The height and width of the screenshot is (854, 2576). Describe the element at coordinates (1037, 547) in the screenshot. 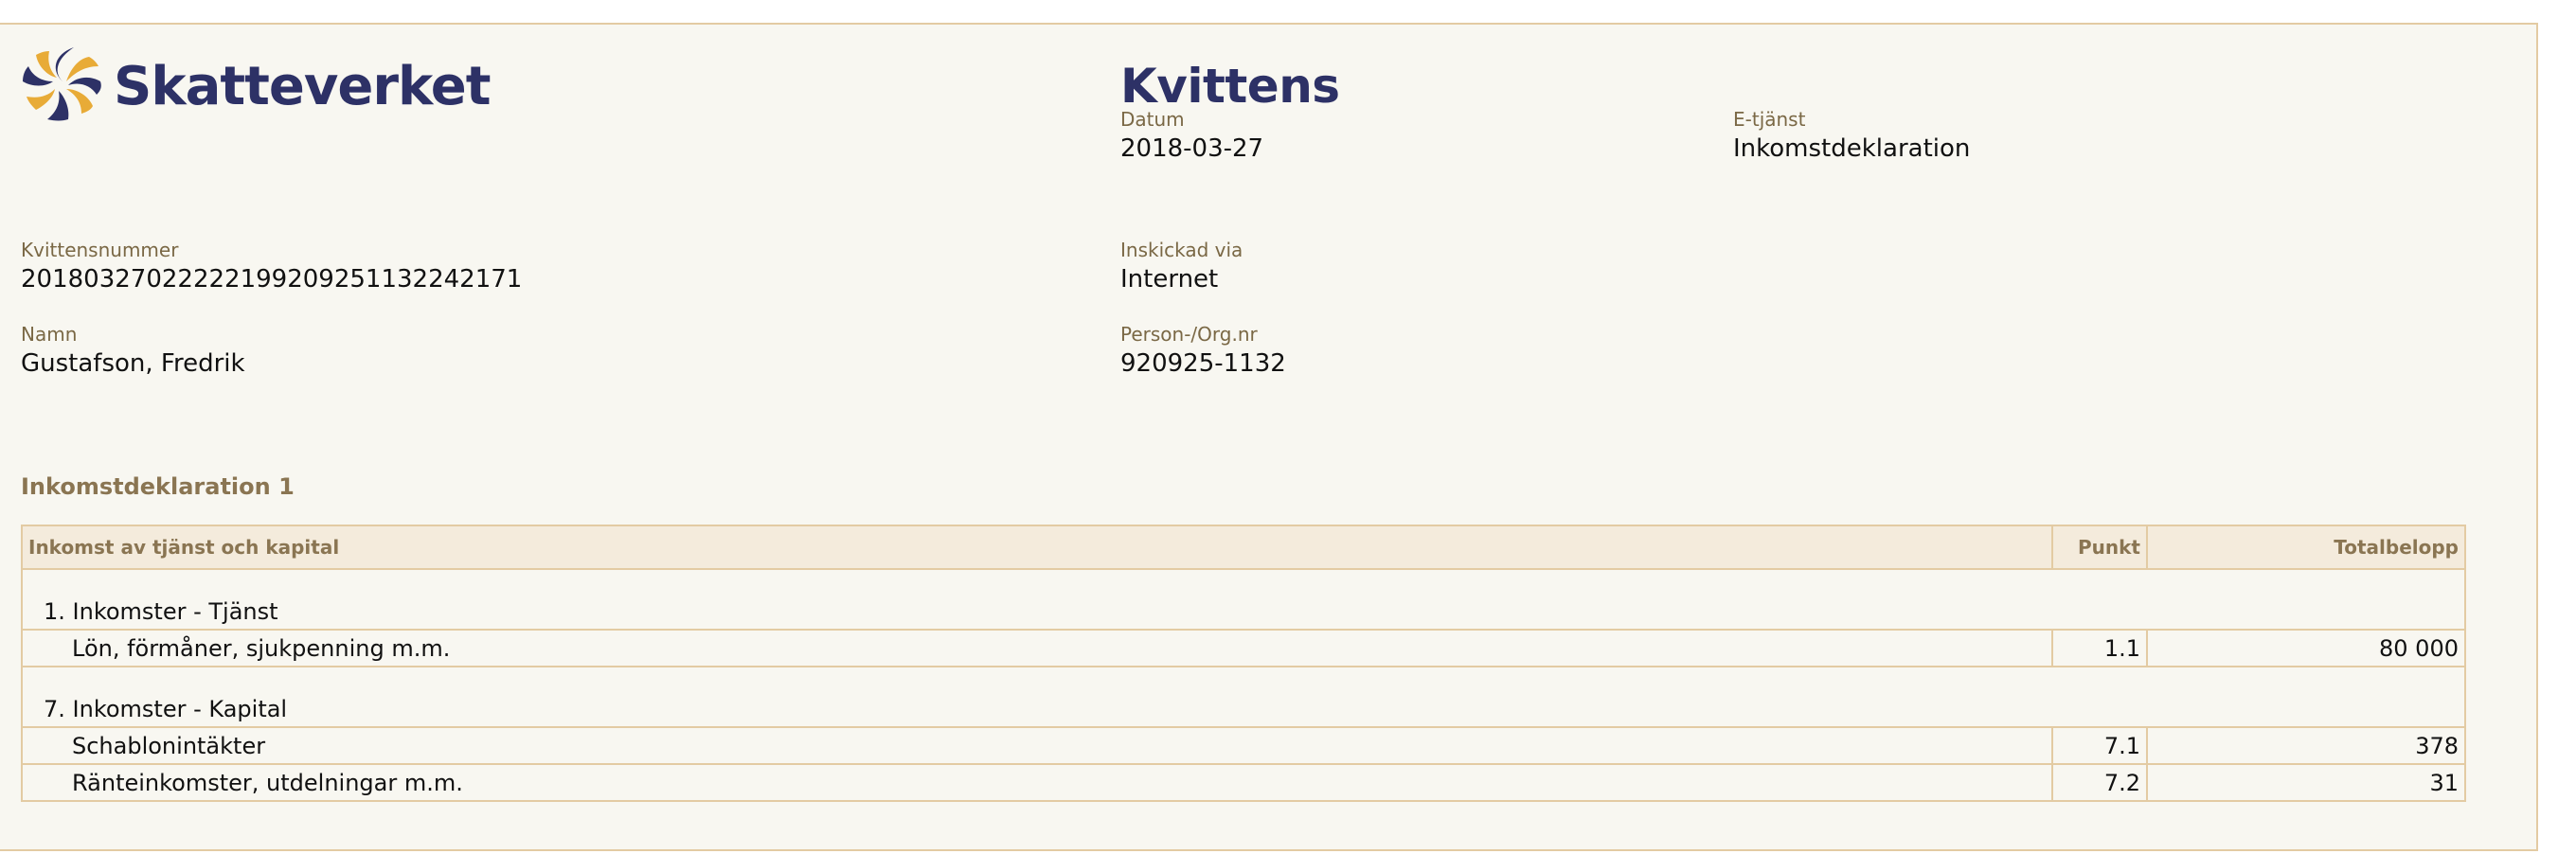

I see `column-header-description: Inkomst av tjänst och kapital` at that location.